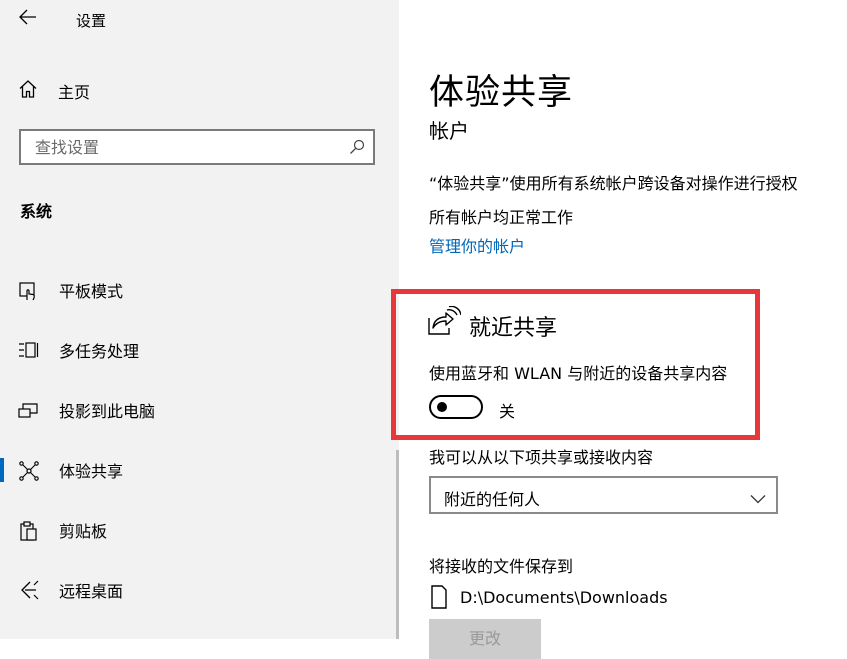 The width and height of the screenshot is (847, 659). I want to click on sidebar-item-tablet-mode: 平板模式, so click(199, 290).